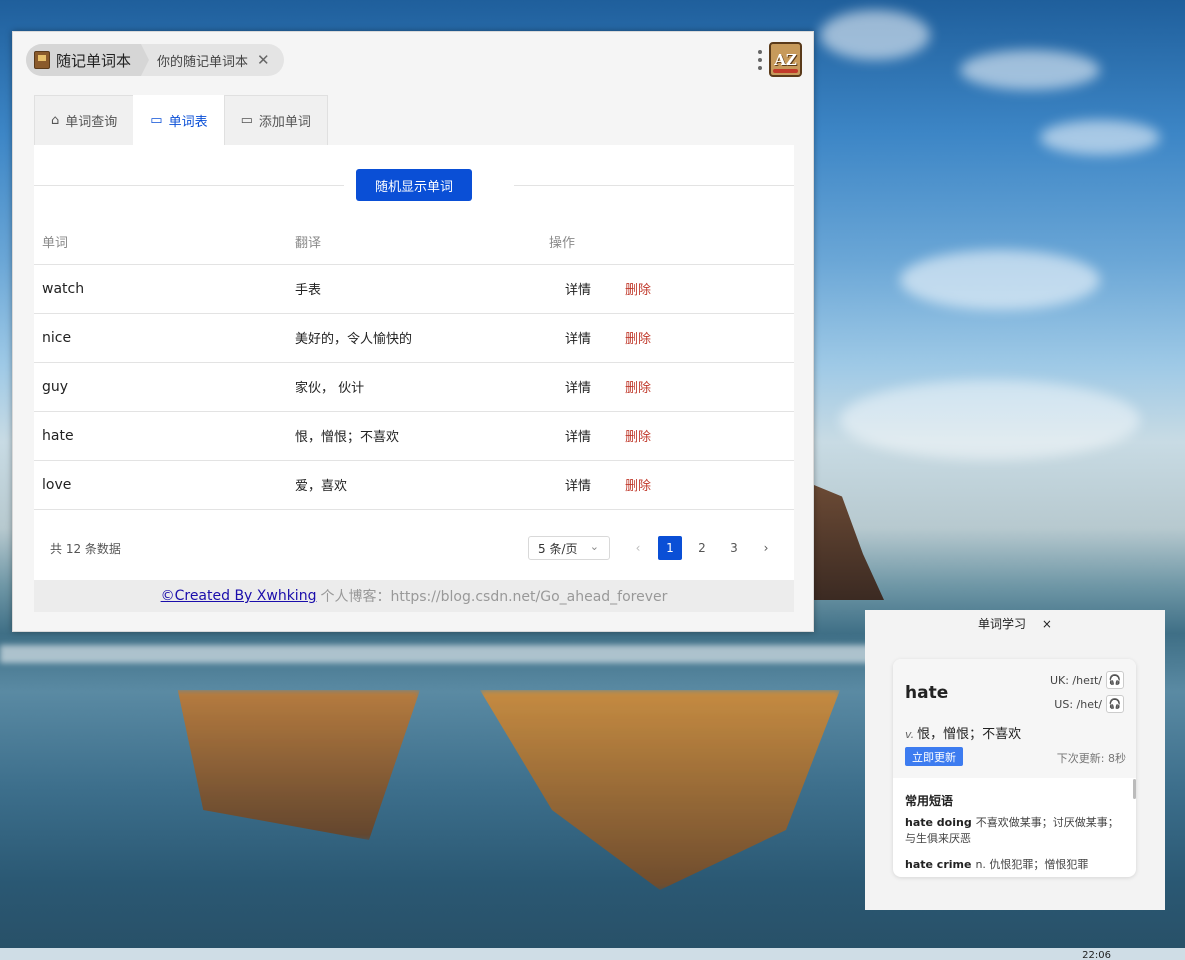  I want to click on more-menu-icon, so click(760, 62).